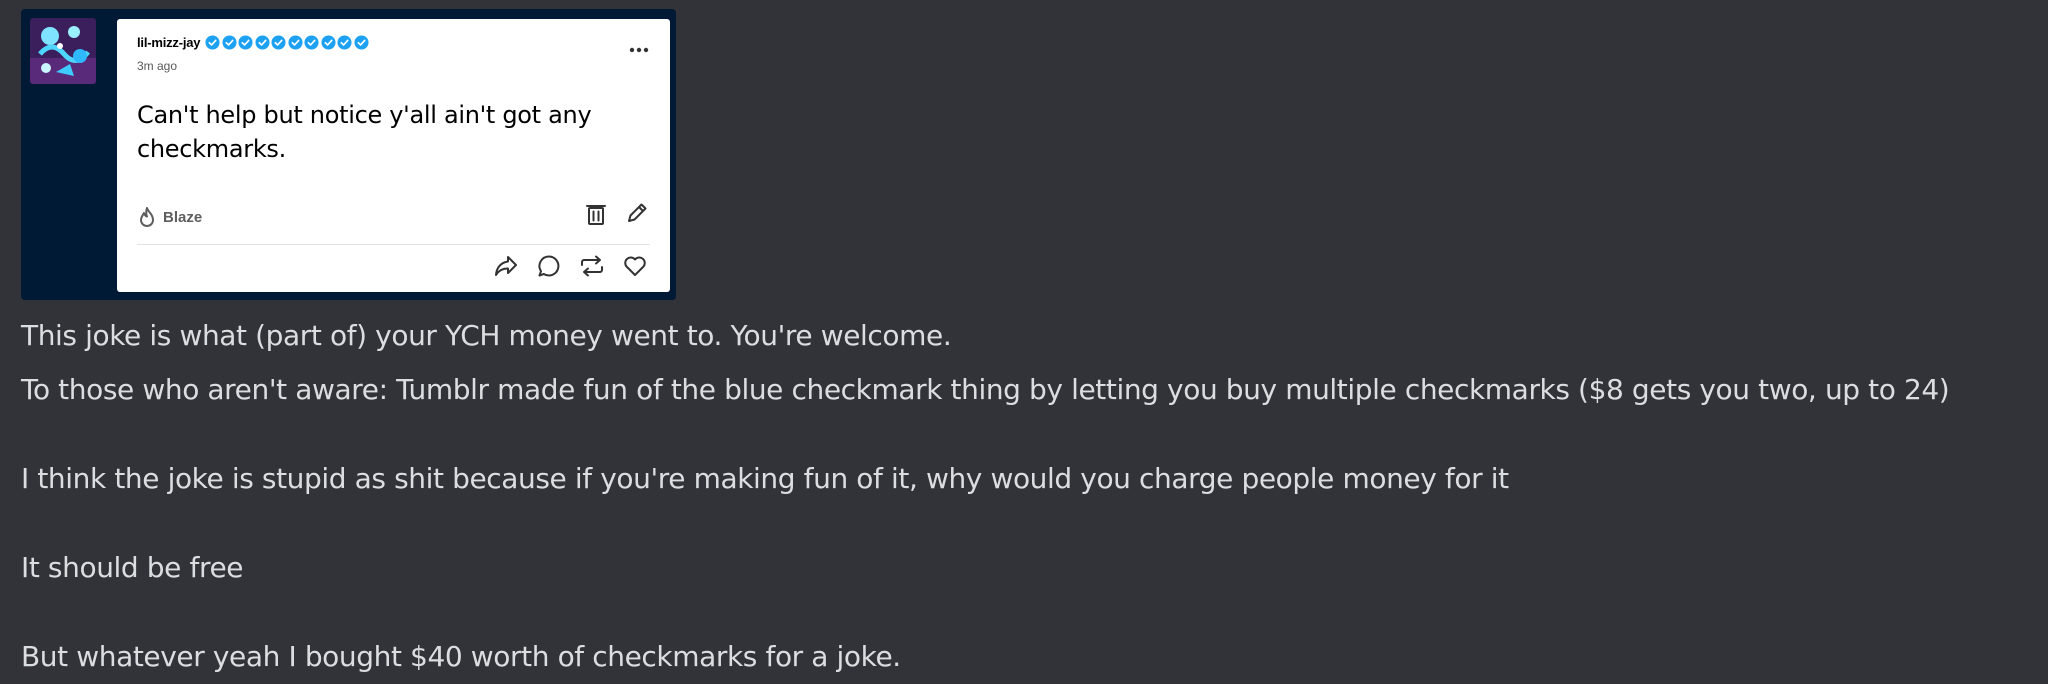  I want to click on reblog-icon, so click(592, 266).